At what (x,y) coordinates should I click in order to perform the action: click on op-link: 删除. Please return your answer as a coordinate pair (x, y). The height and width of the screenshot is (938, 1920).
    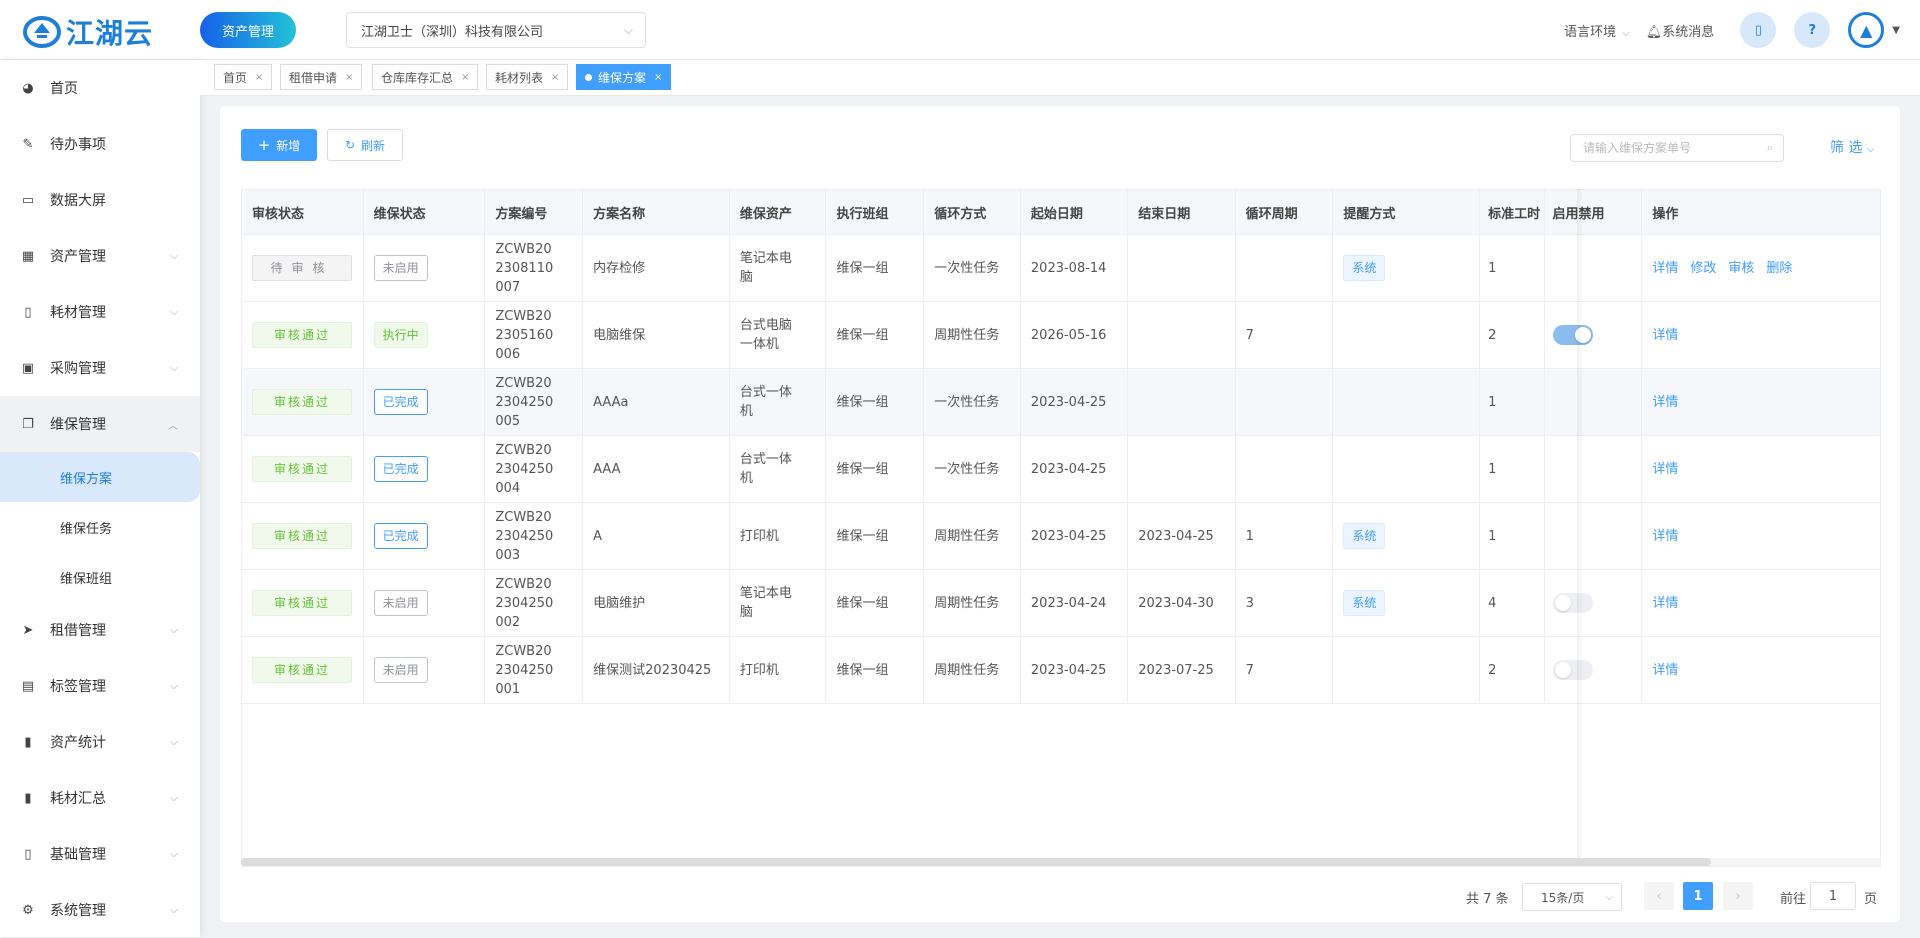
    Looking at the image, I should click on (1779, 268).